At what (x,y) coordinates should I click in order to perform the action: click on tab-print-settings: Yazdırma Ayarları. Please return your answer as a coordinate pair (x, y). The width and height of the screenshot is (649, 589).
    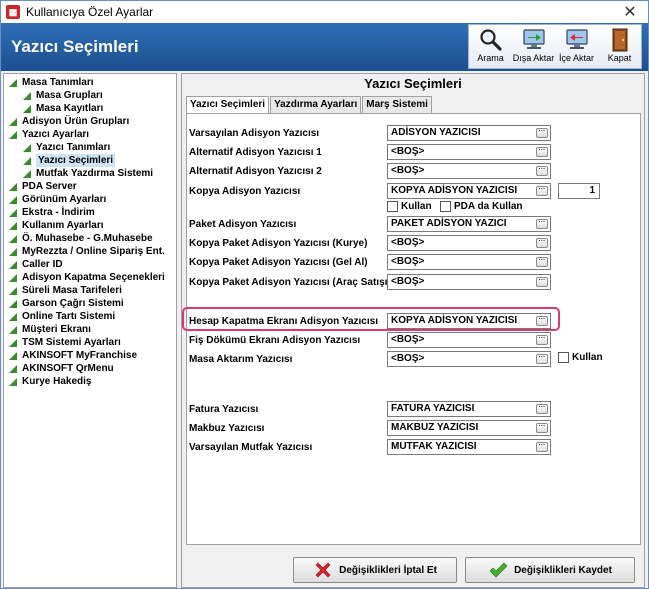
    Looking at the image, I should click on (316, 104).